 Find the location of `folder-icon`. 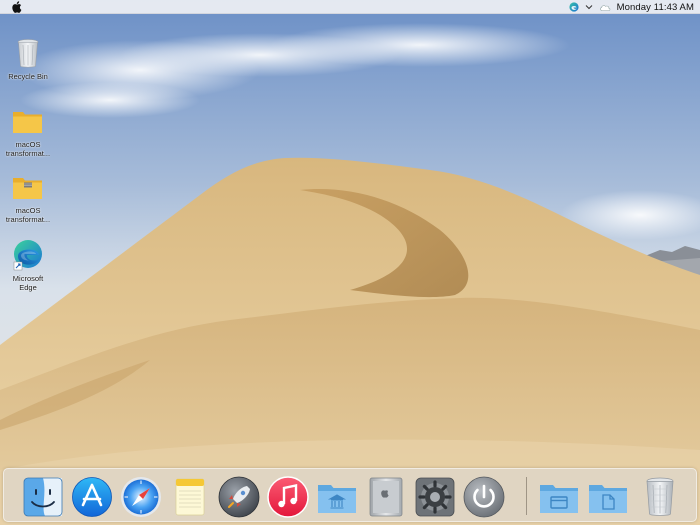

folder-icon is located at coordinates (27, 122).